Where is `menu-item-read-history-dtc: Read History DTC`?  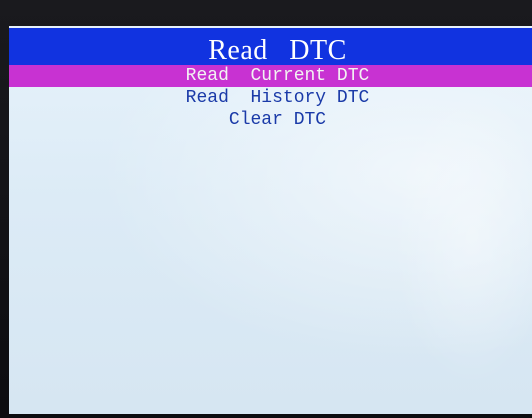
menu-item-read-history-dtc: Read History DTC is located at coordinates (270, 98).